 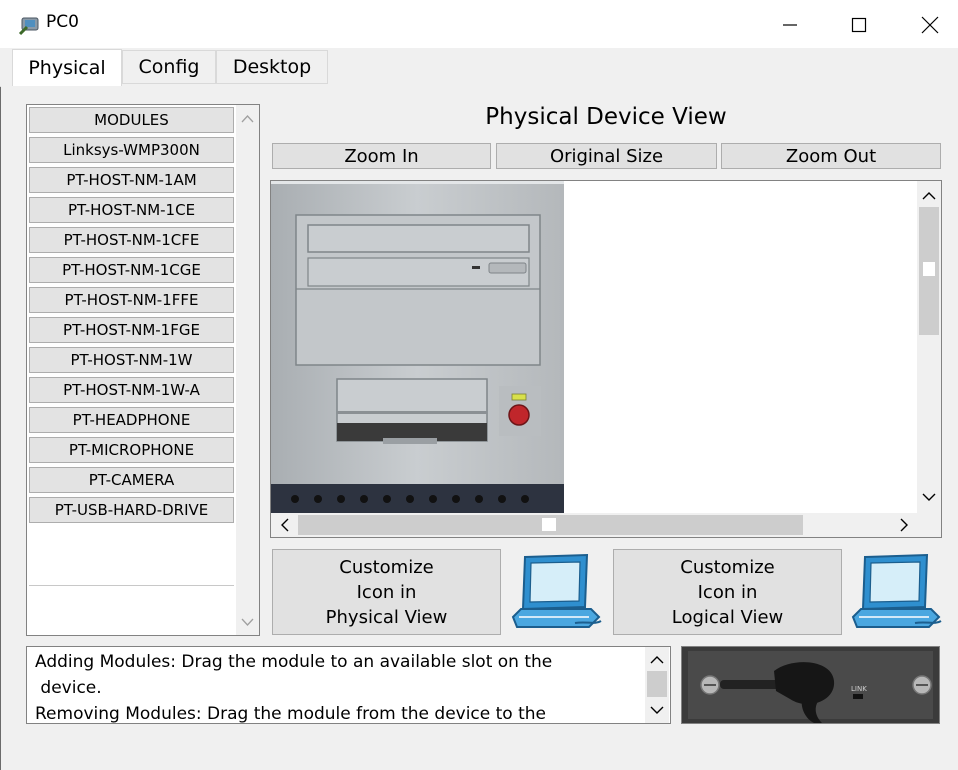 I want to click on module-item: PT-HOST-NM-1CGE, so click(x=131, y=270).